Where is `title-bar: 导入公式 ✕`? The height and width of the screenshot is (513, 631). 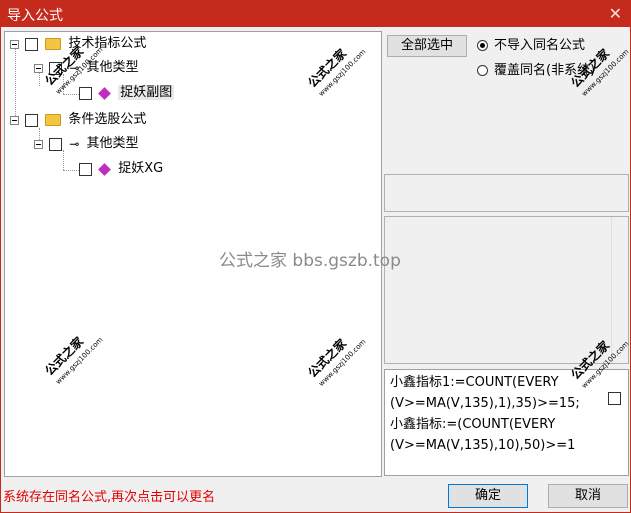 title-bar: 导入公式 ✕ is located at coordinates (315, 14).